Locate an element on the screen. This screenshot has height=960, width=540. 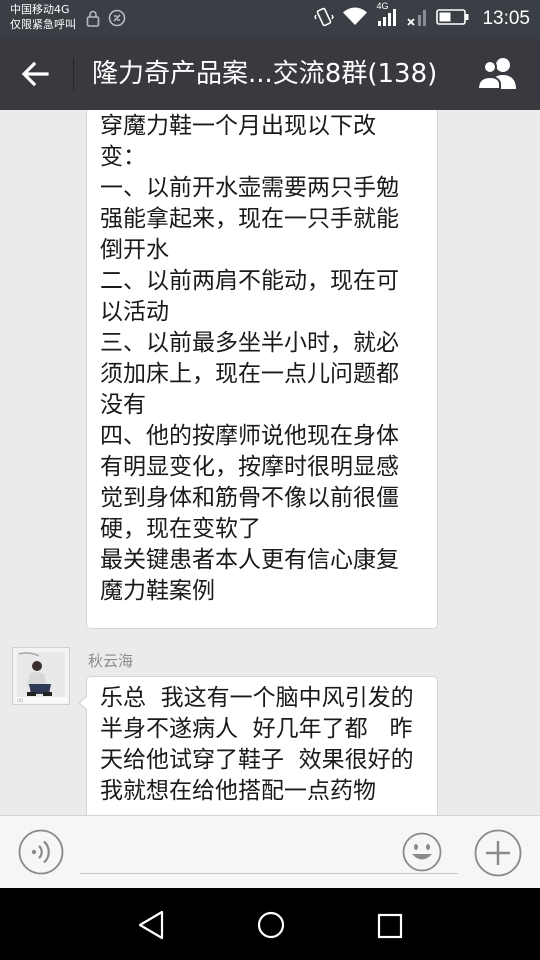
nav-home-button is located at coordinates (271, 925).